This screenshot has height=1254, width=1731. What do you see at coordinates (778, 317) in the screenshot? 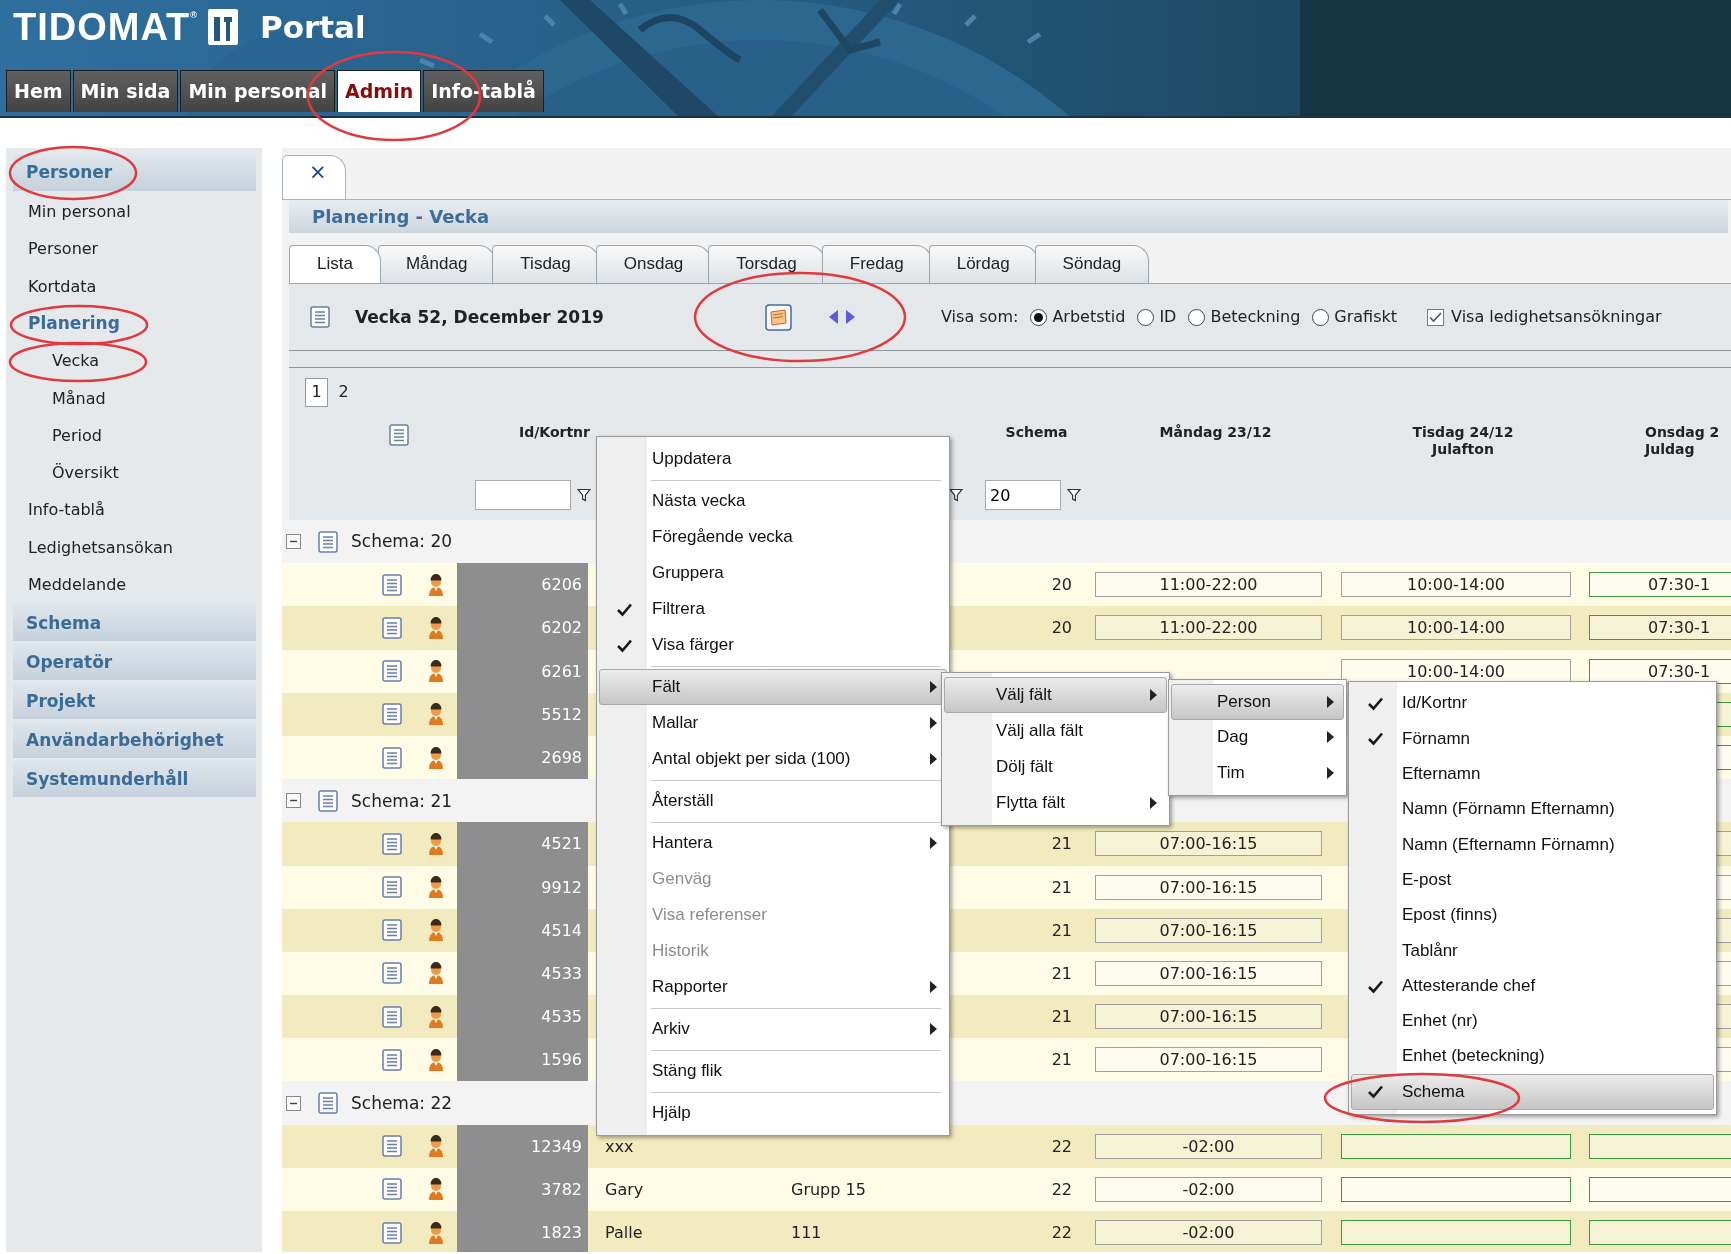
I see `calendar-icon` at bounding box center [778, 317].